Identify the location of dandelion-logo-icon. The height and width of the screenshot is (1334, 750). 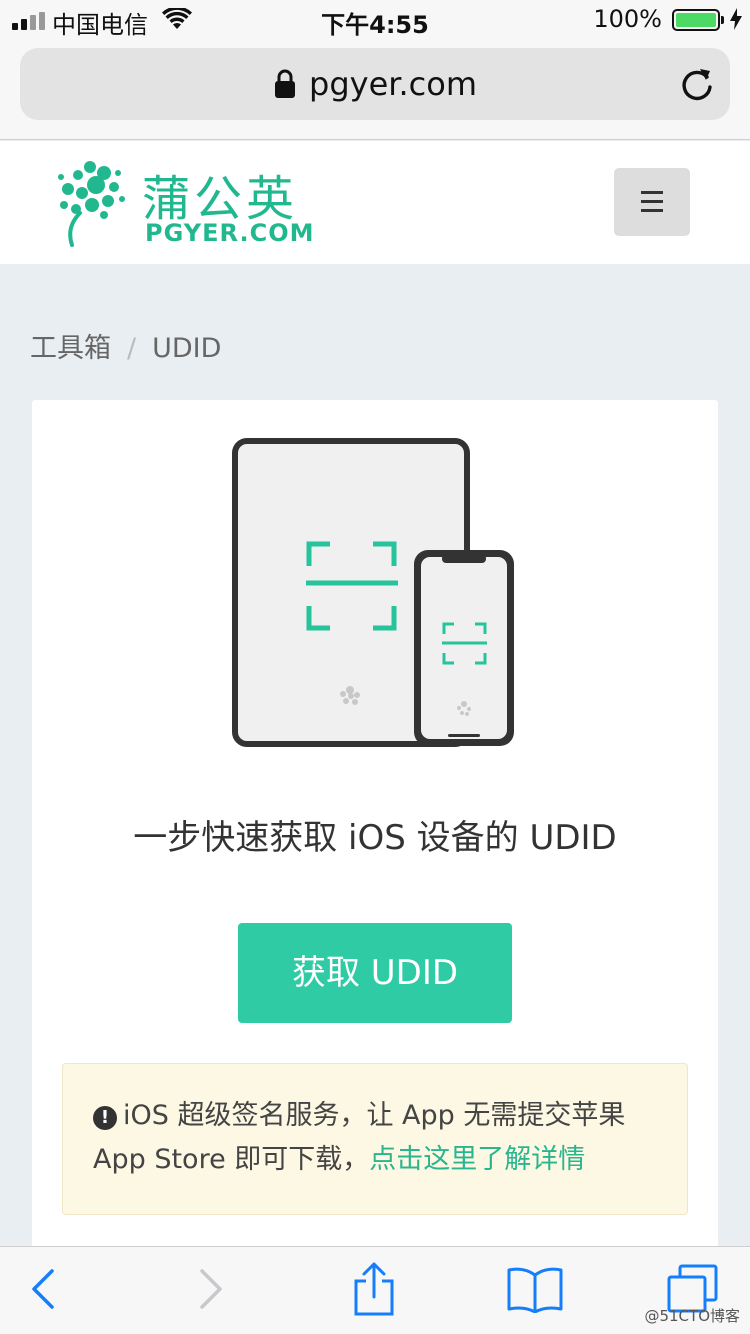
(91, 202).